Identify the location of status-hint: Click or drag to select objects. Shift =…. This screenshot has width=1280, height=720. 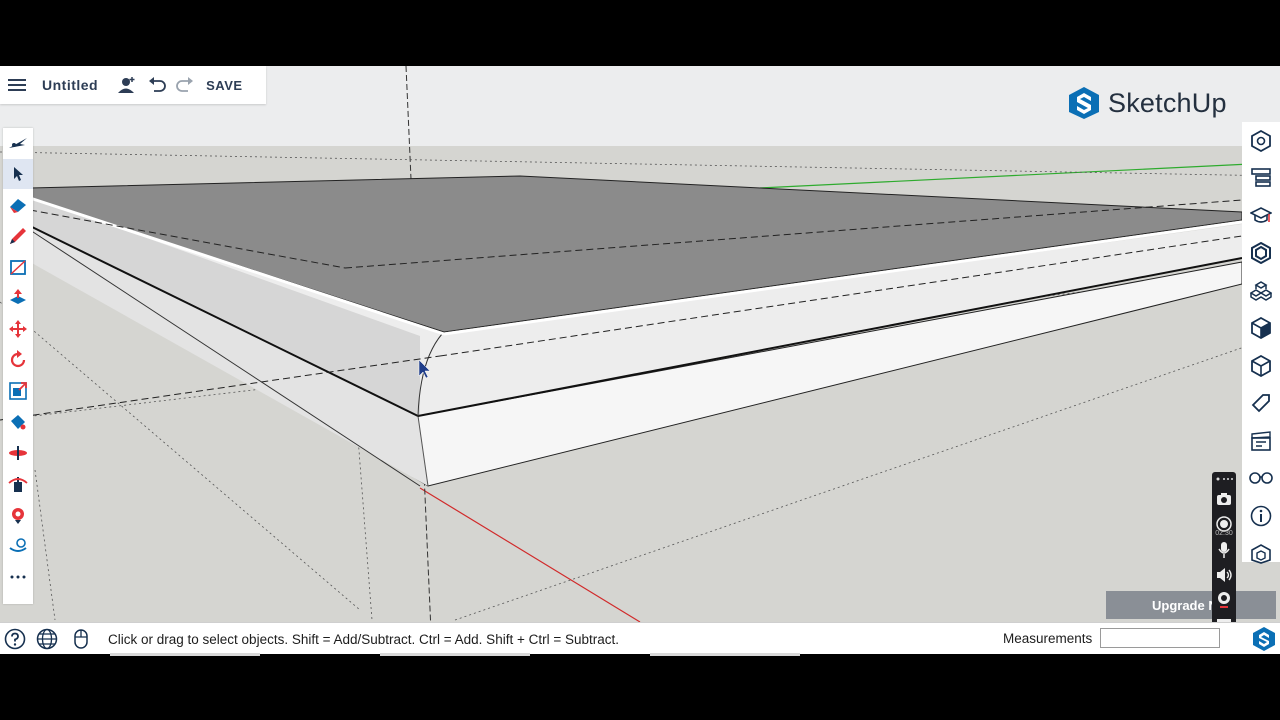
(363, 639).